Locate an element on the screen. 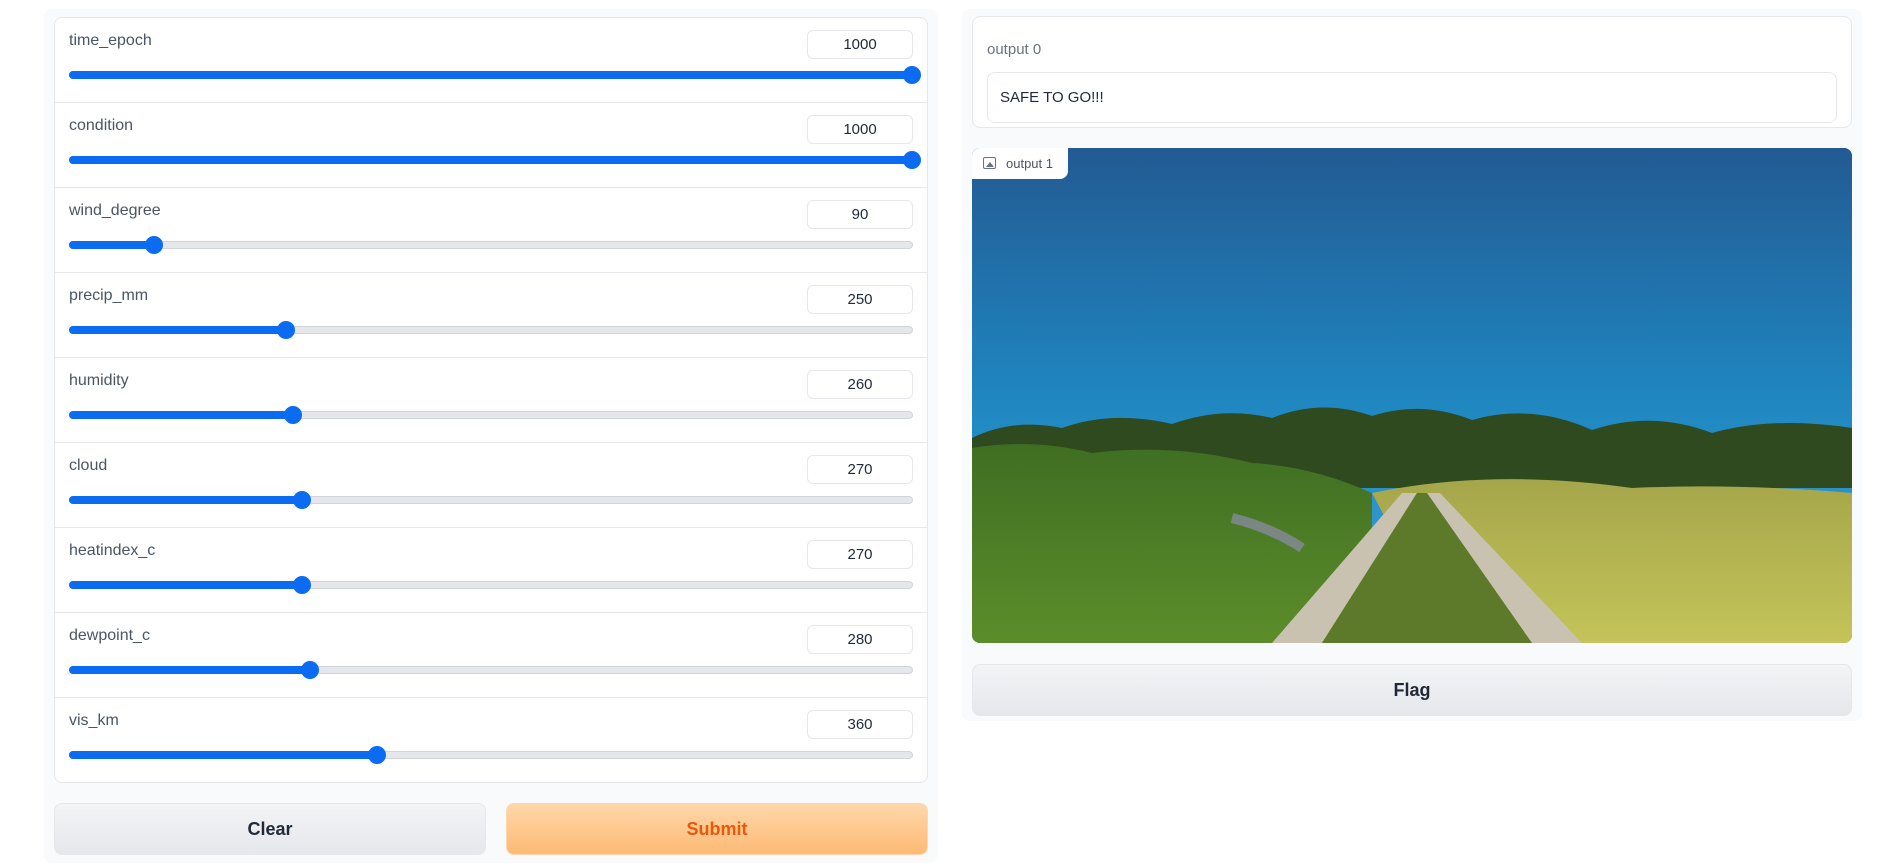 This screenshot has width=1888, height=868. slider-value-input: 280 is located at coordinates (860, 639).